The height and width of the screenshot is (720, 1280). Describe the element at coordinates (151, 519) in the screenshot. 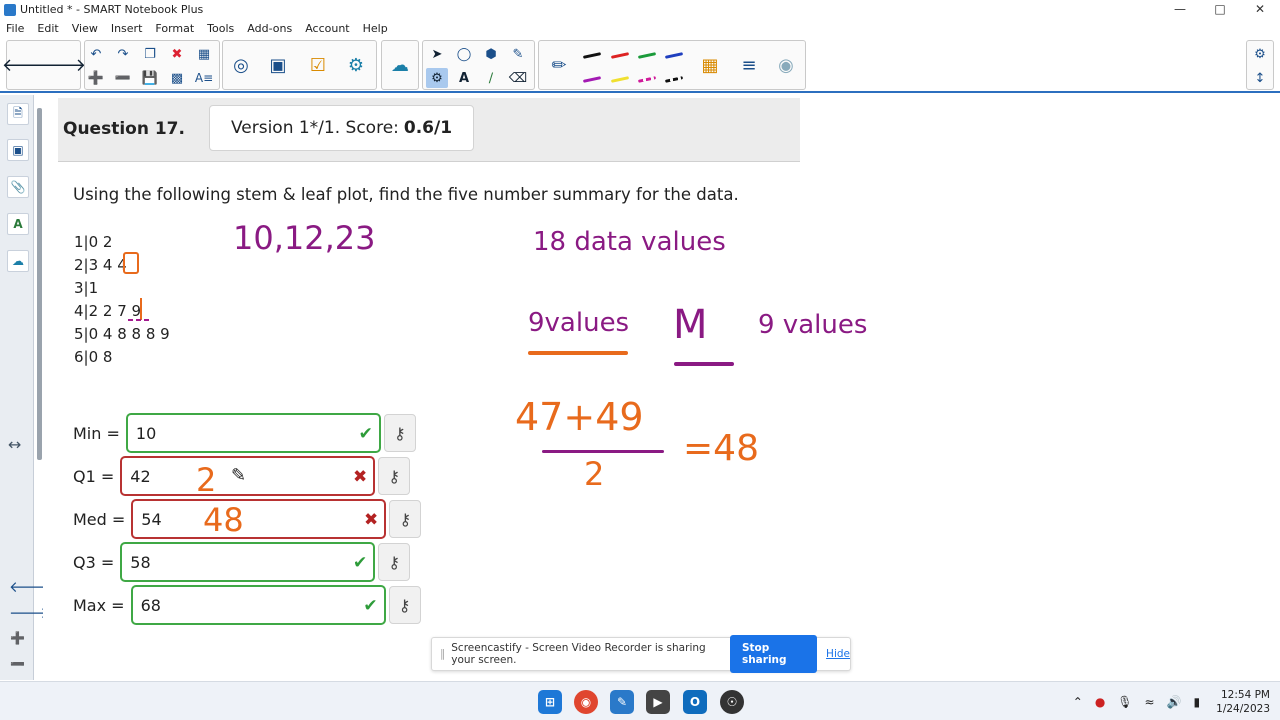

I see `median-value: 54` at that location.